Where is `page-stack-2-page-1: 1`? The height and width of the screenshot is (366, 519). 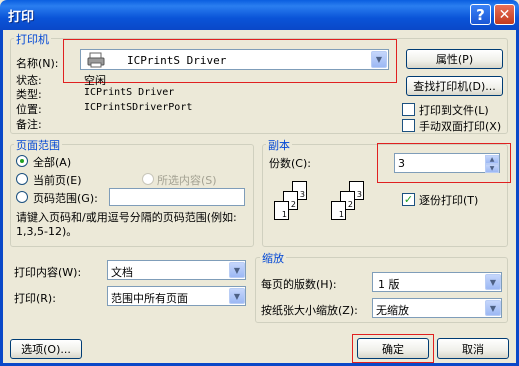
page-stack-2-page-1: 1 is located at coordinates (338, 210).